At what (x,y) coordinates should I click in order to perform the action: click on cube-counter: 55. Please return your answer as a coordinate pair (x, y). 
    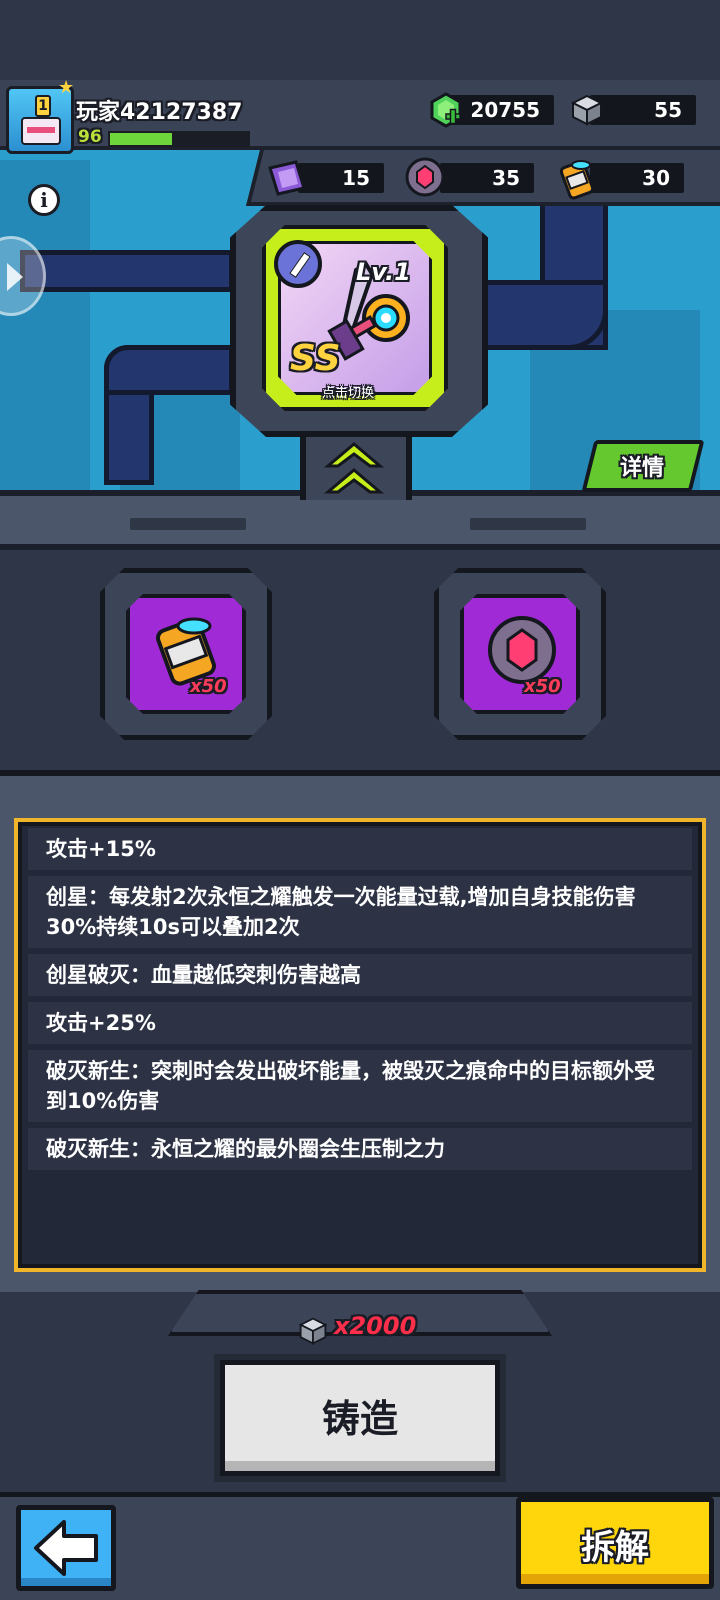
    Looking at the image, I should click on (643, 110).